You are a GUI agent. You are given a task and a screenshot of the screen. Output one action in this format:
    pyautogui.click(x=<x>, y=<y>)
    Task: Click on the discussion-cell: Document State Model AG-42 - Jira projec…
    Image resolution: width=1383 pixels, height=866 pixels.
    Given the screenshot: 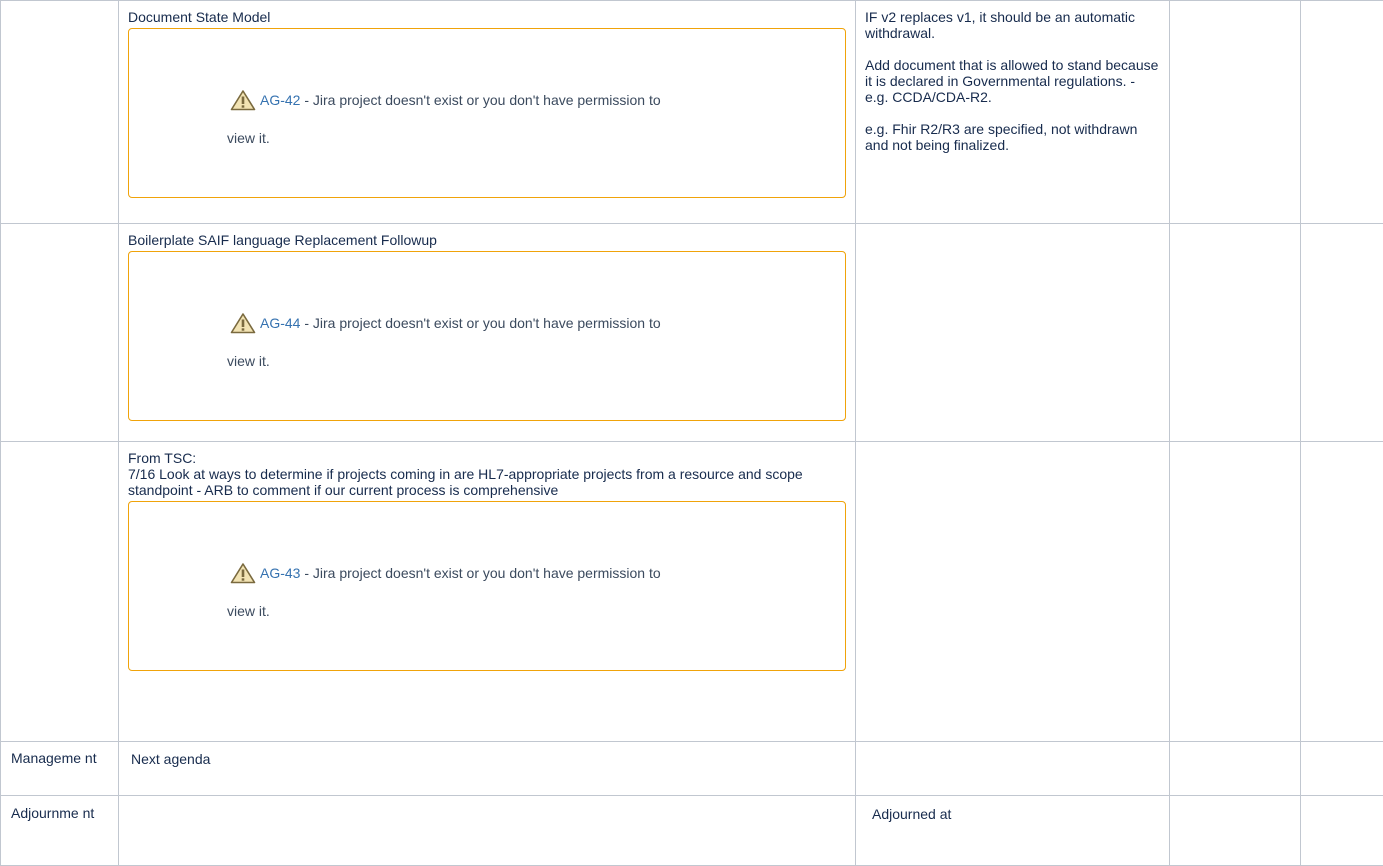 What is the action you would take?
    pyautogui.click(x=487, y=112)
    